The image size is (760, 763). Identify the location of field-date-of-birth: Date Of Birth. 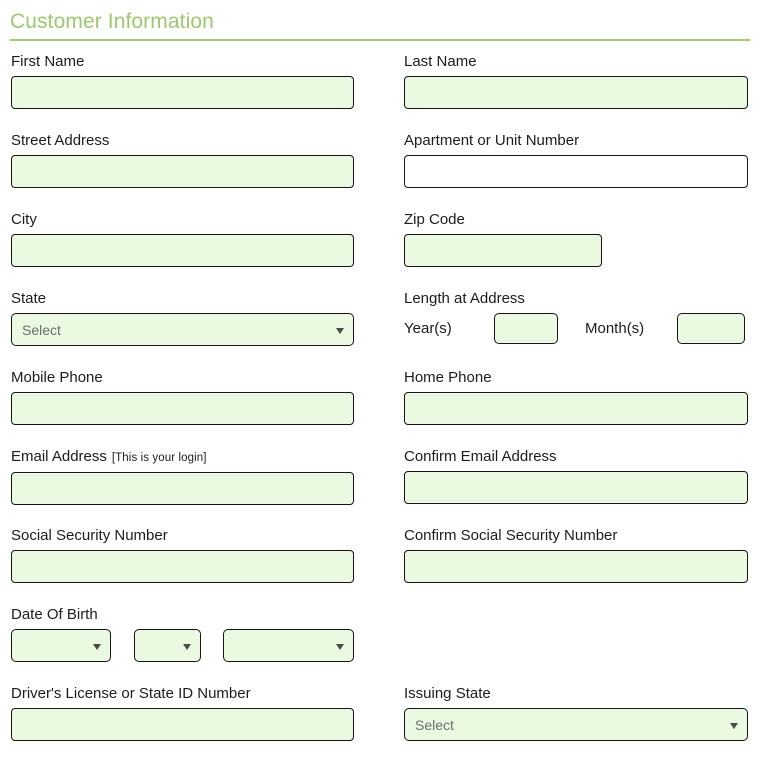
(182, 634).